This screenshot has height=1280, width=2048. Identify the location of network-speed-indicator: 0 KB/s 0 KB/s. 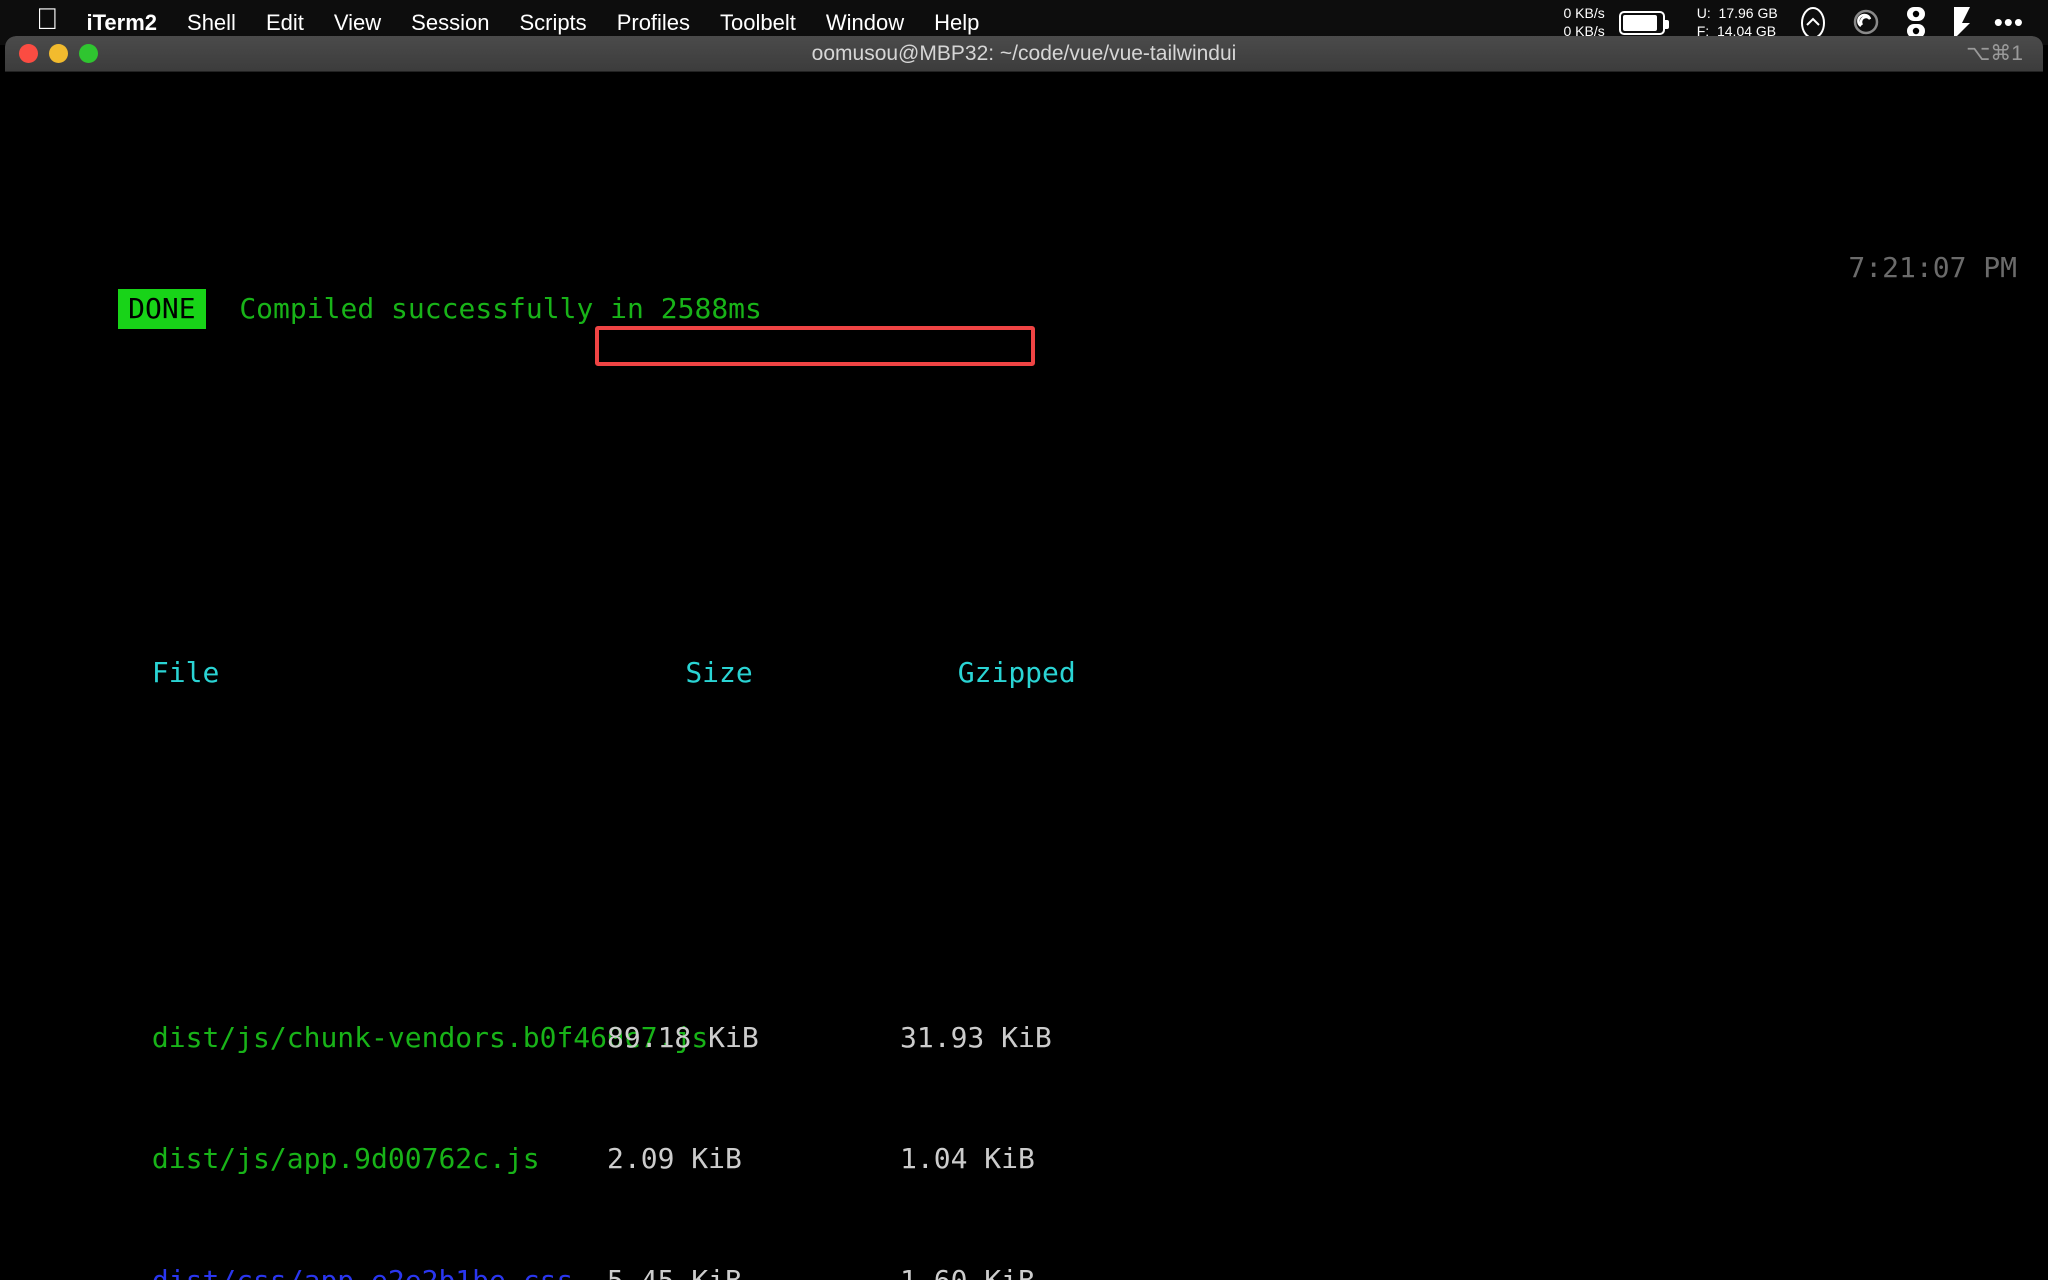
(1617, 22).